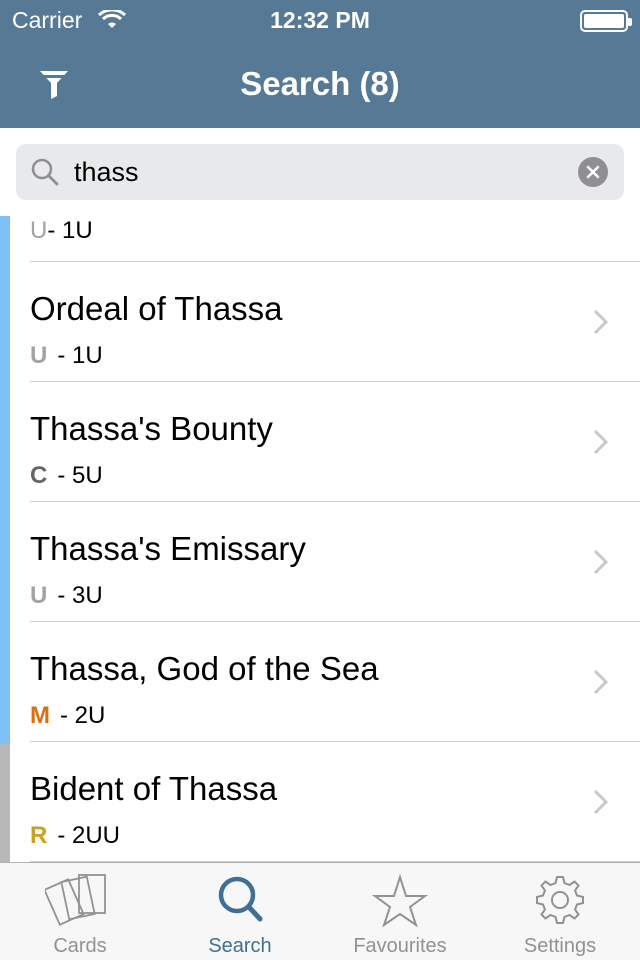 This screenshot has height=960, width=640. I want to click on page-title: Search (8), so click(320, 83).